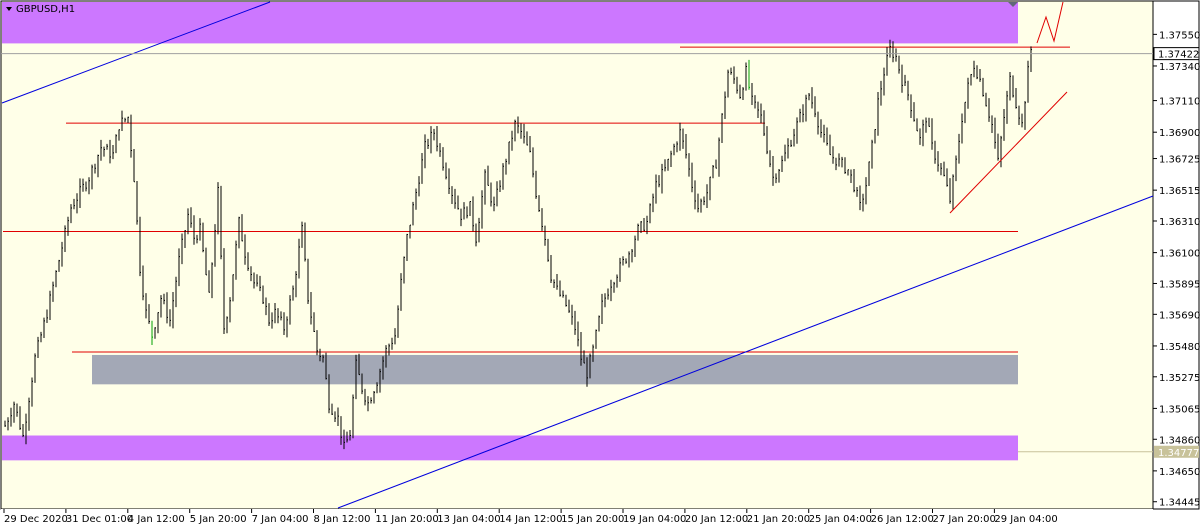 This screenshot has height=529, width=1200. Describe the element at coordinates (1179, 315) in the screenshot. I see `y-tick-label: 1.35690` at that location.